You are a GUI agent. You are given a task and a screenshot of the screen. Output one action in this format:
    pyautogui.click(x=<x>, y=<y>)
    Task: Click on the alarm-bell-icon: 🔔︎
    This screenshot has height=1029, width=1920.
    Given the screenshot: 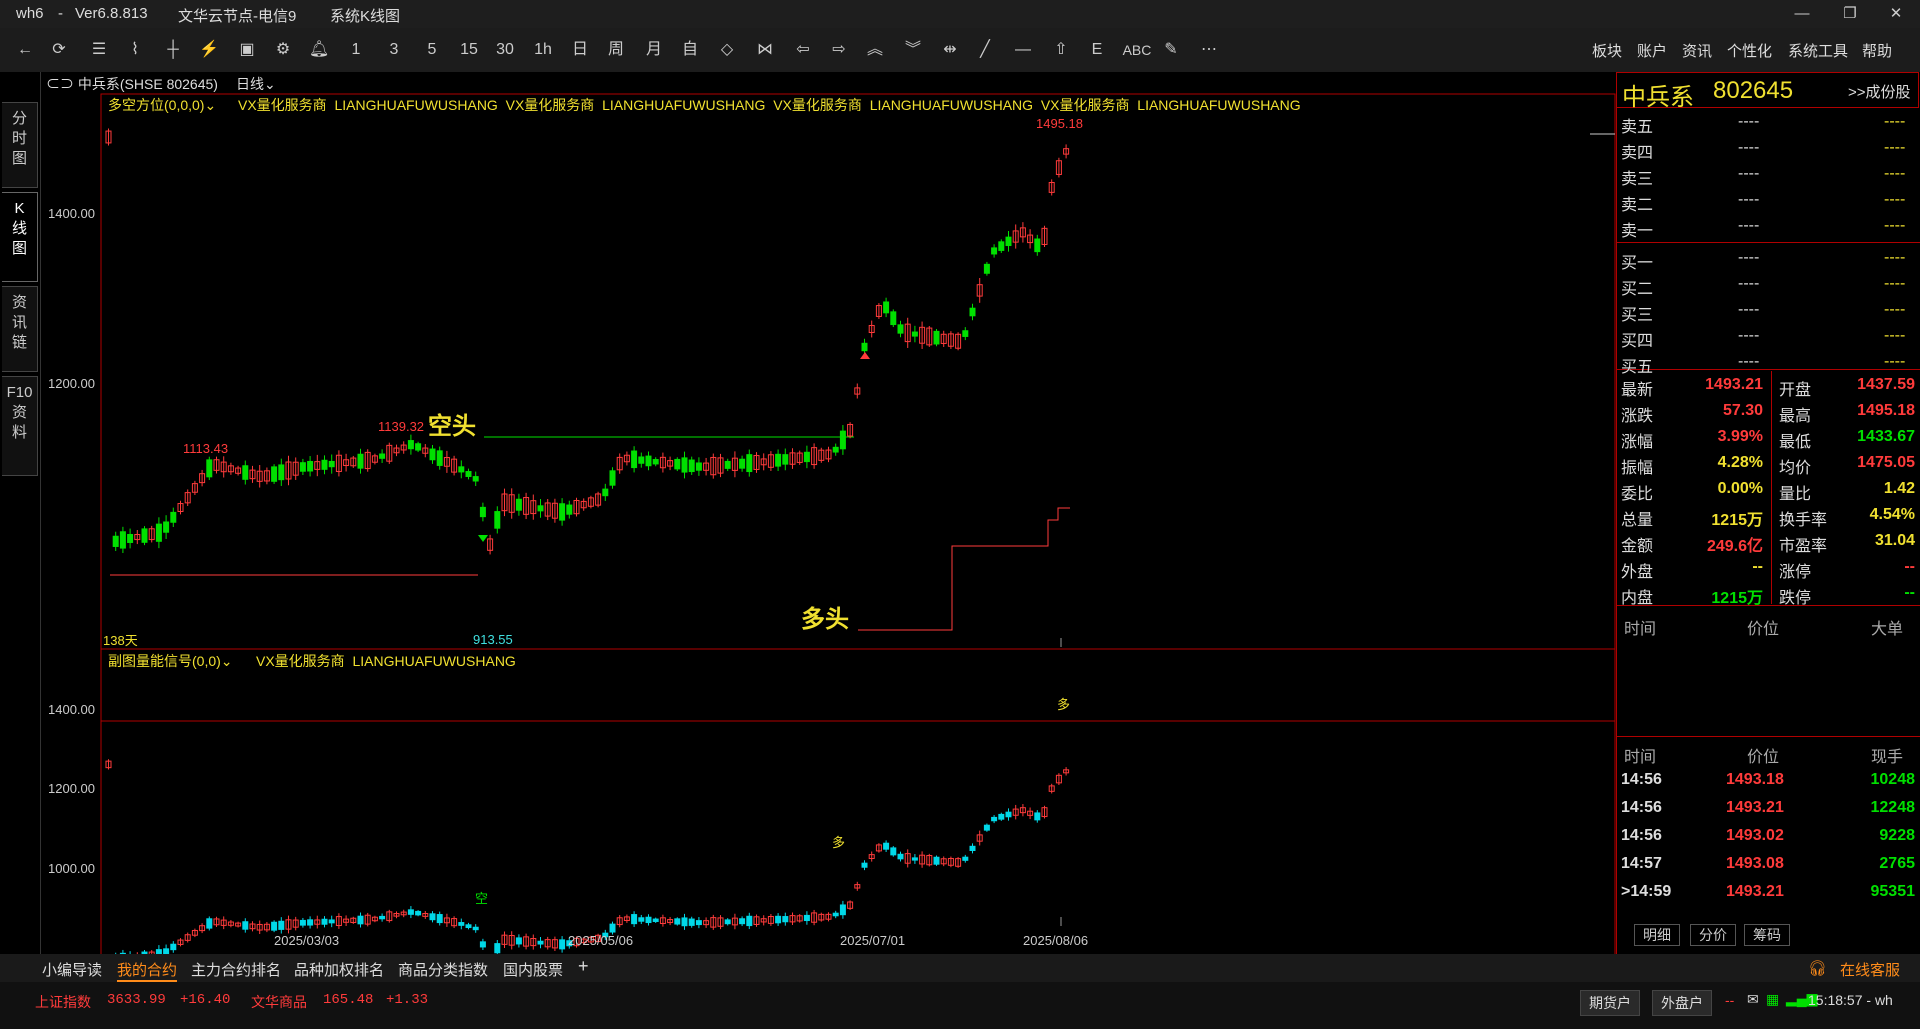 What is the action you would take?
    pyautogui.click(x=319, y=50)
    